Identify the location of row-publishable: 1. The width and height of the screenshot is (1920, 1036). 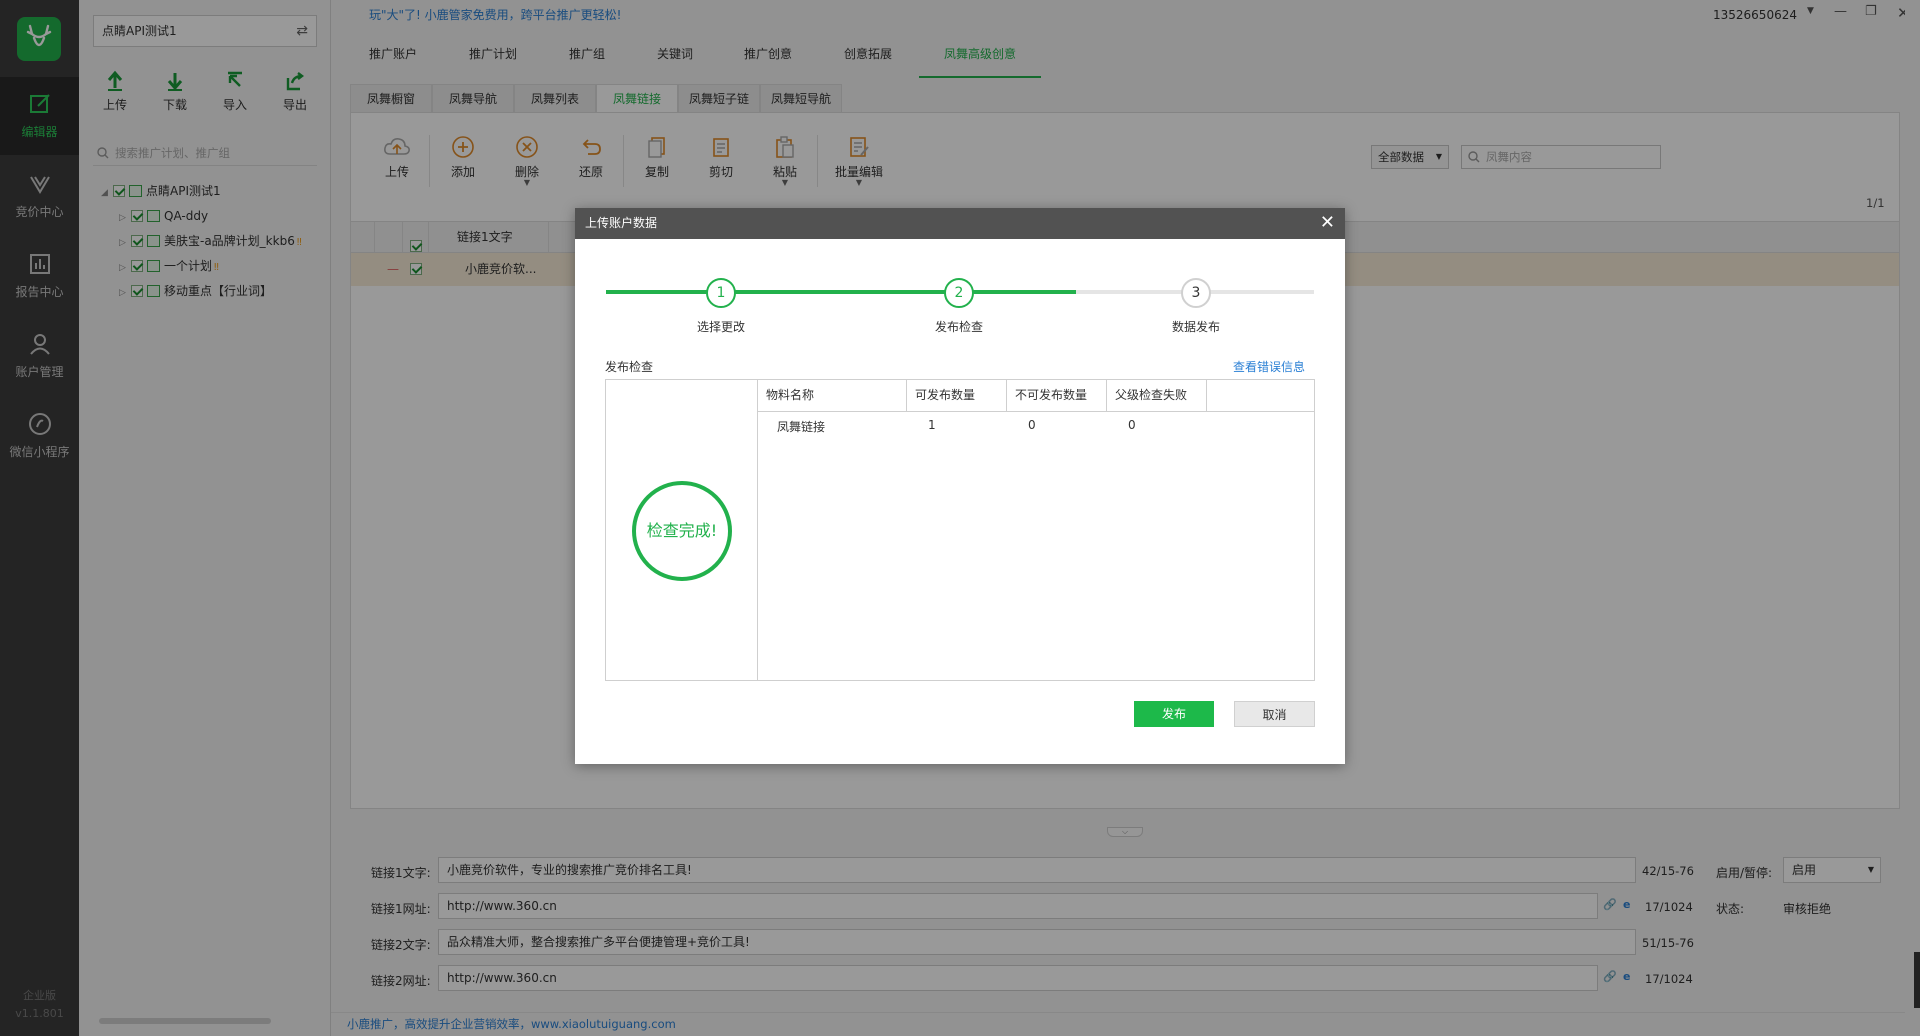
(932, 425).